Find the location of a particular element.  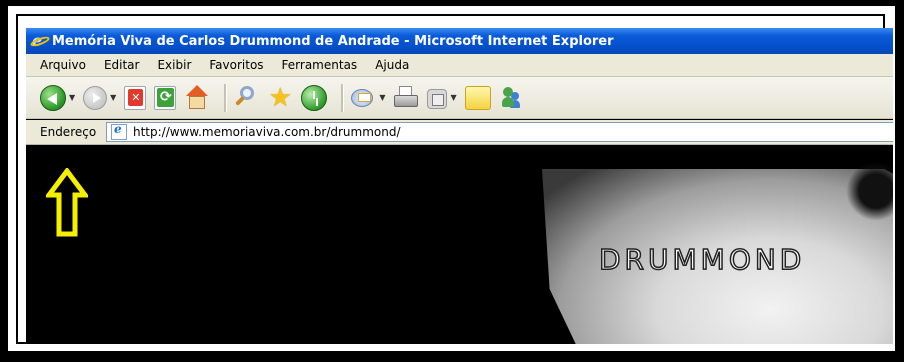

mail-dropdown-icon: ▼ is located at coordinates (382, 97).